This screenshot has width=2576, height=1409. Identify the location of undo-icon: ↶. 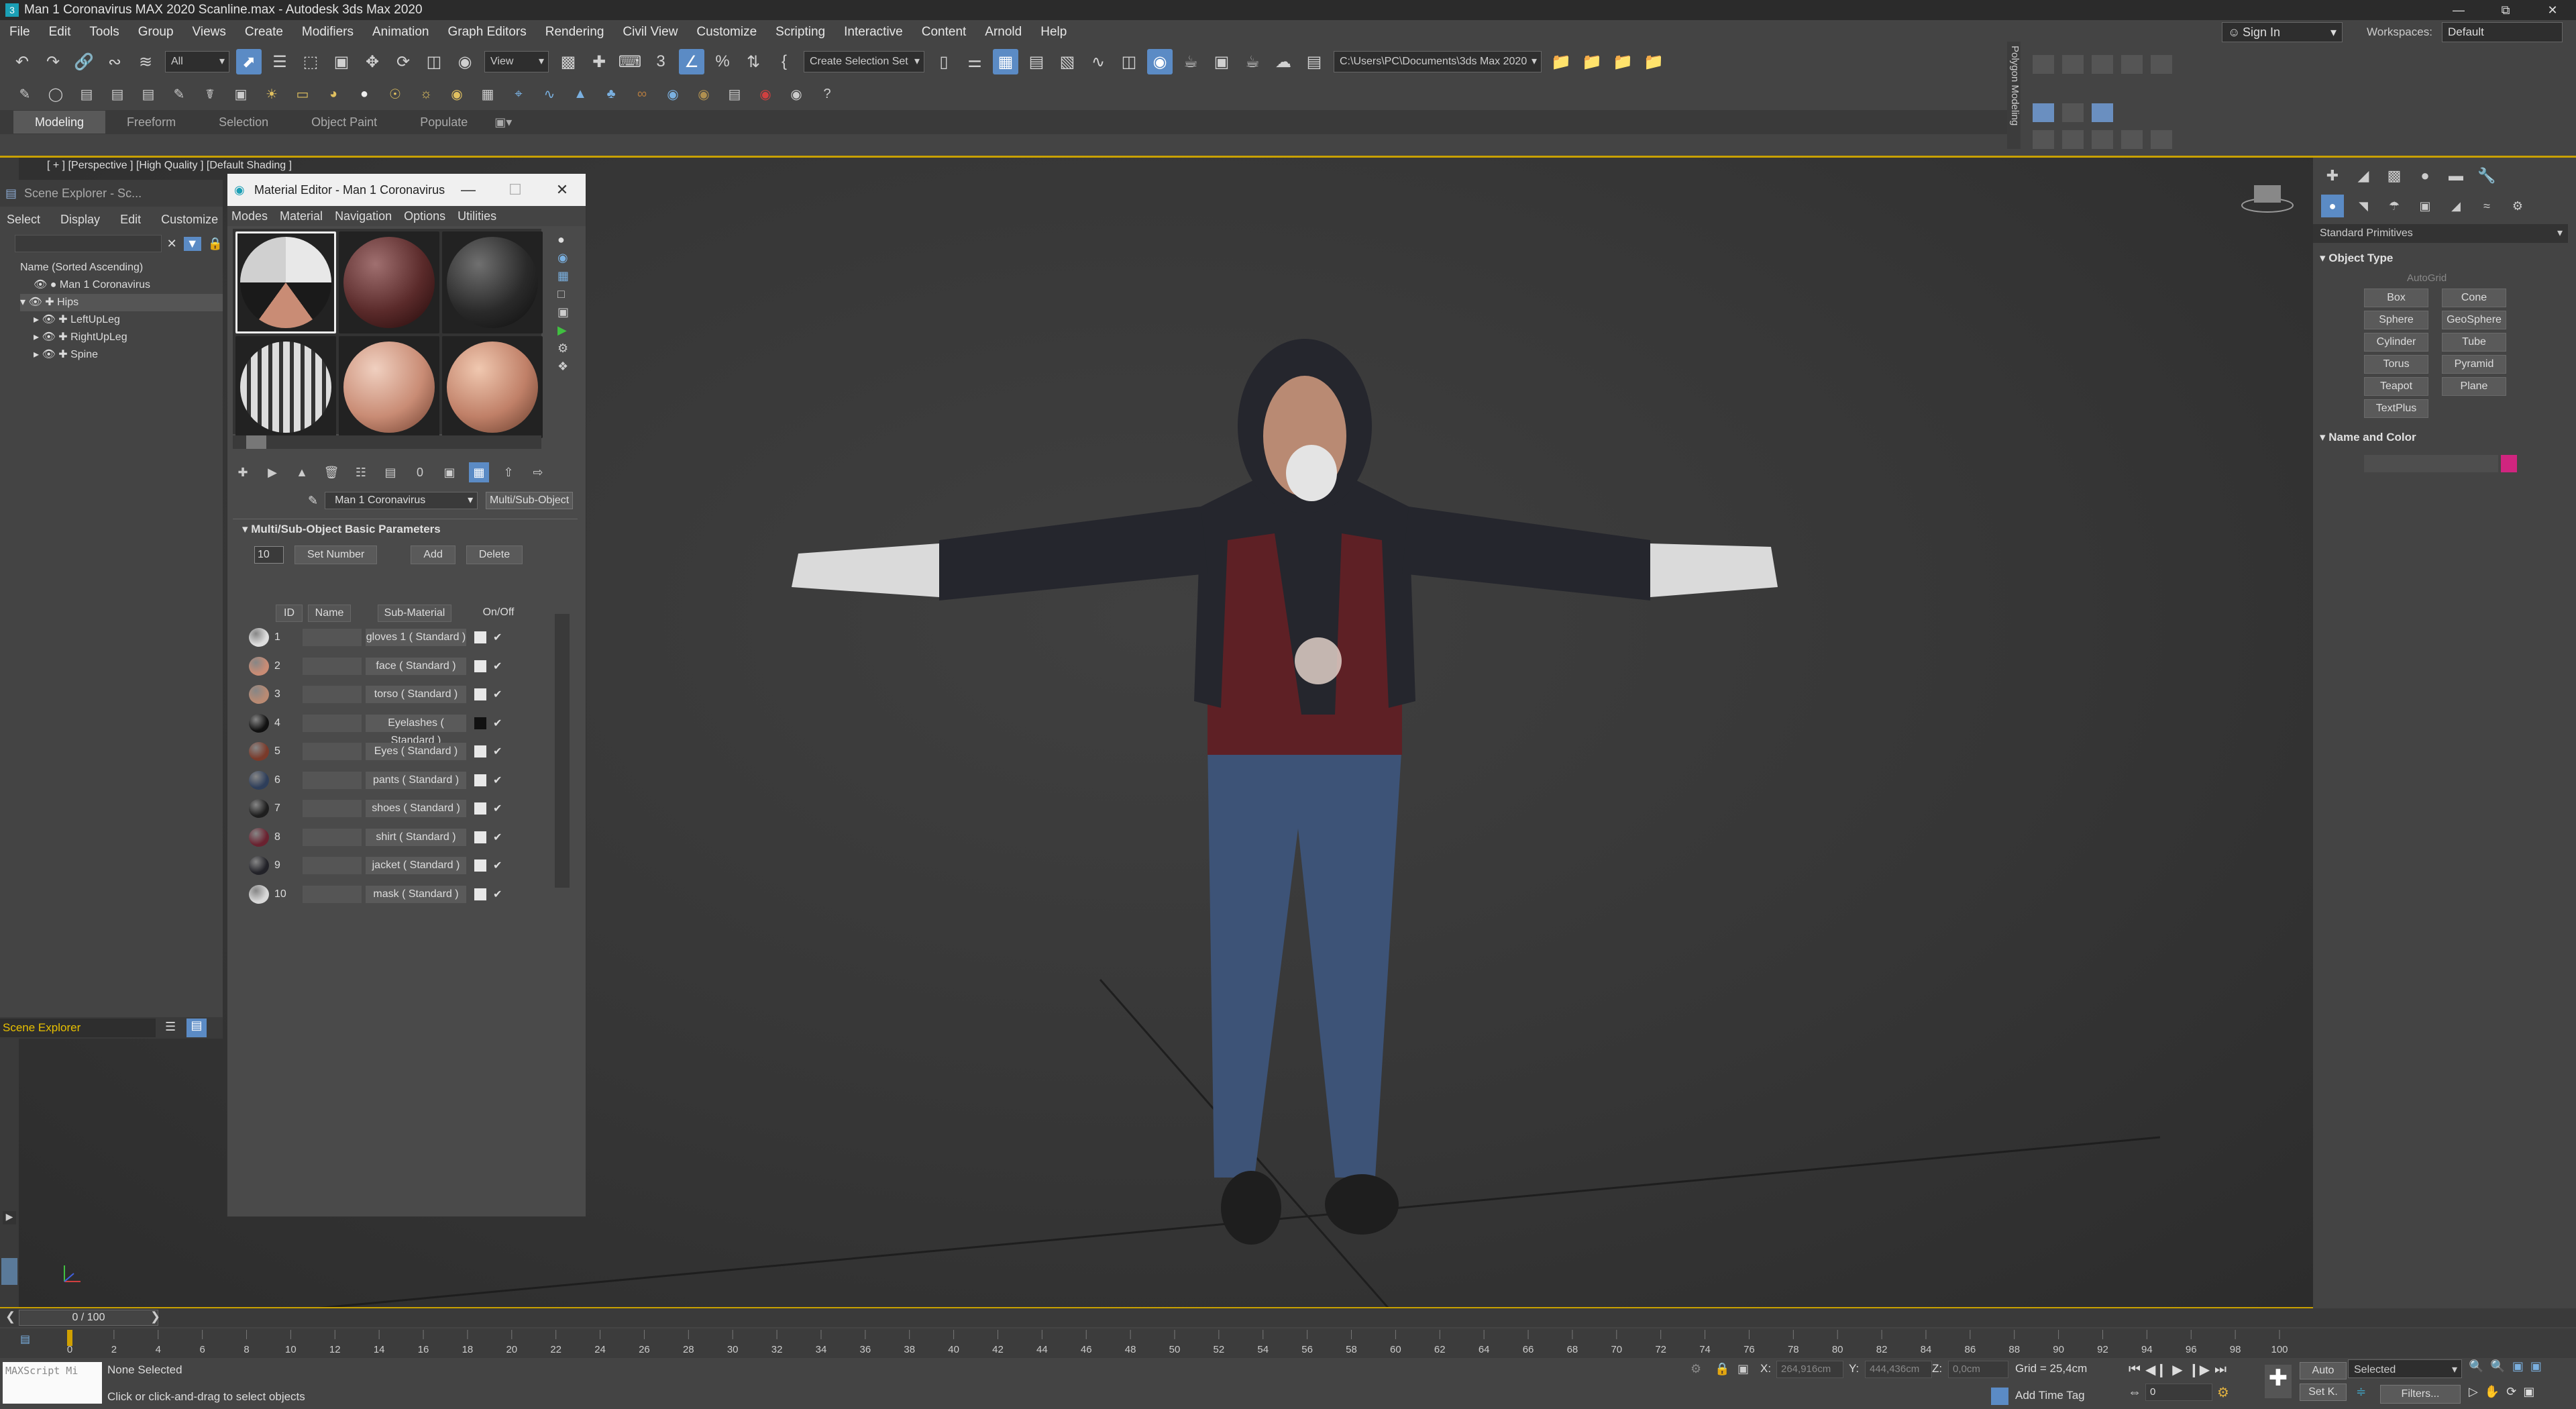
(22, 61).